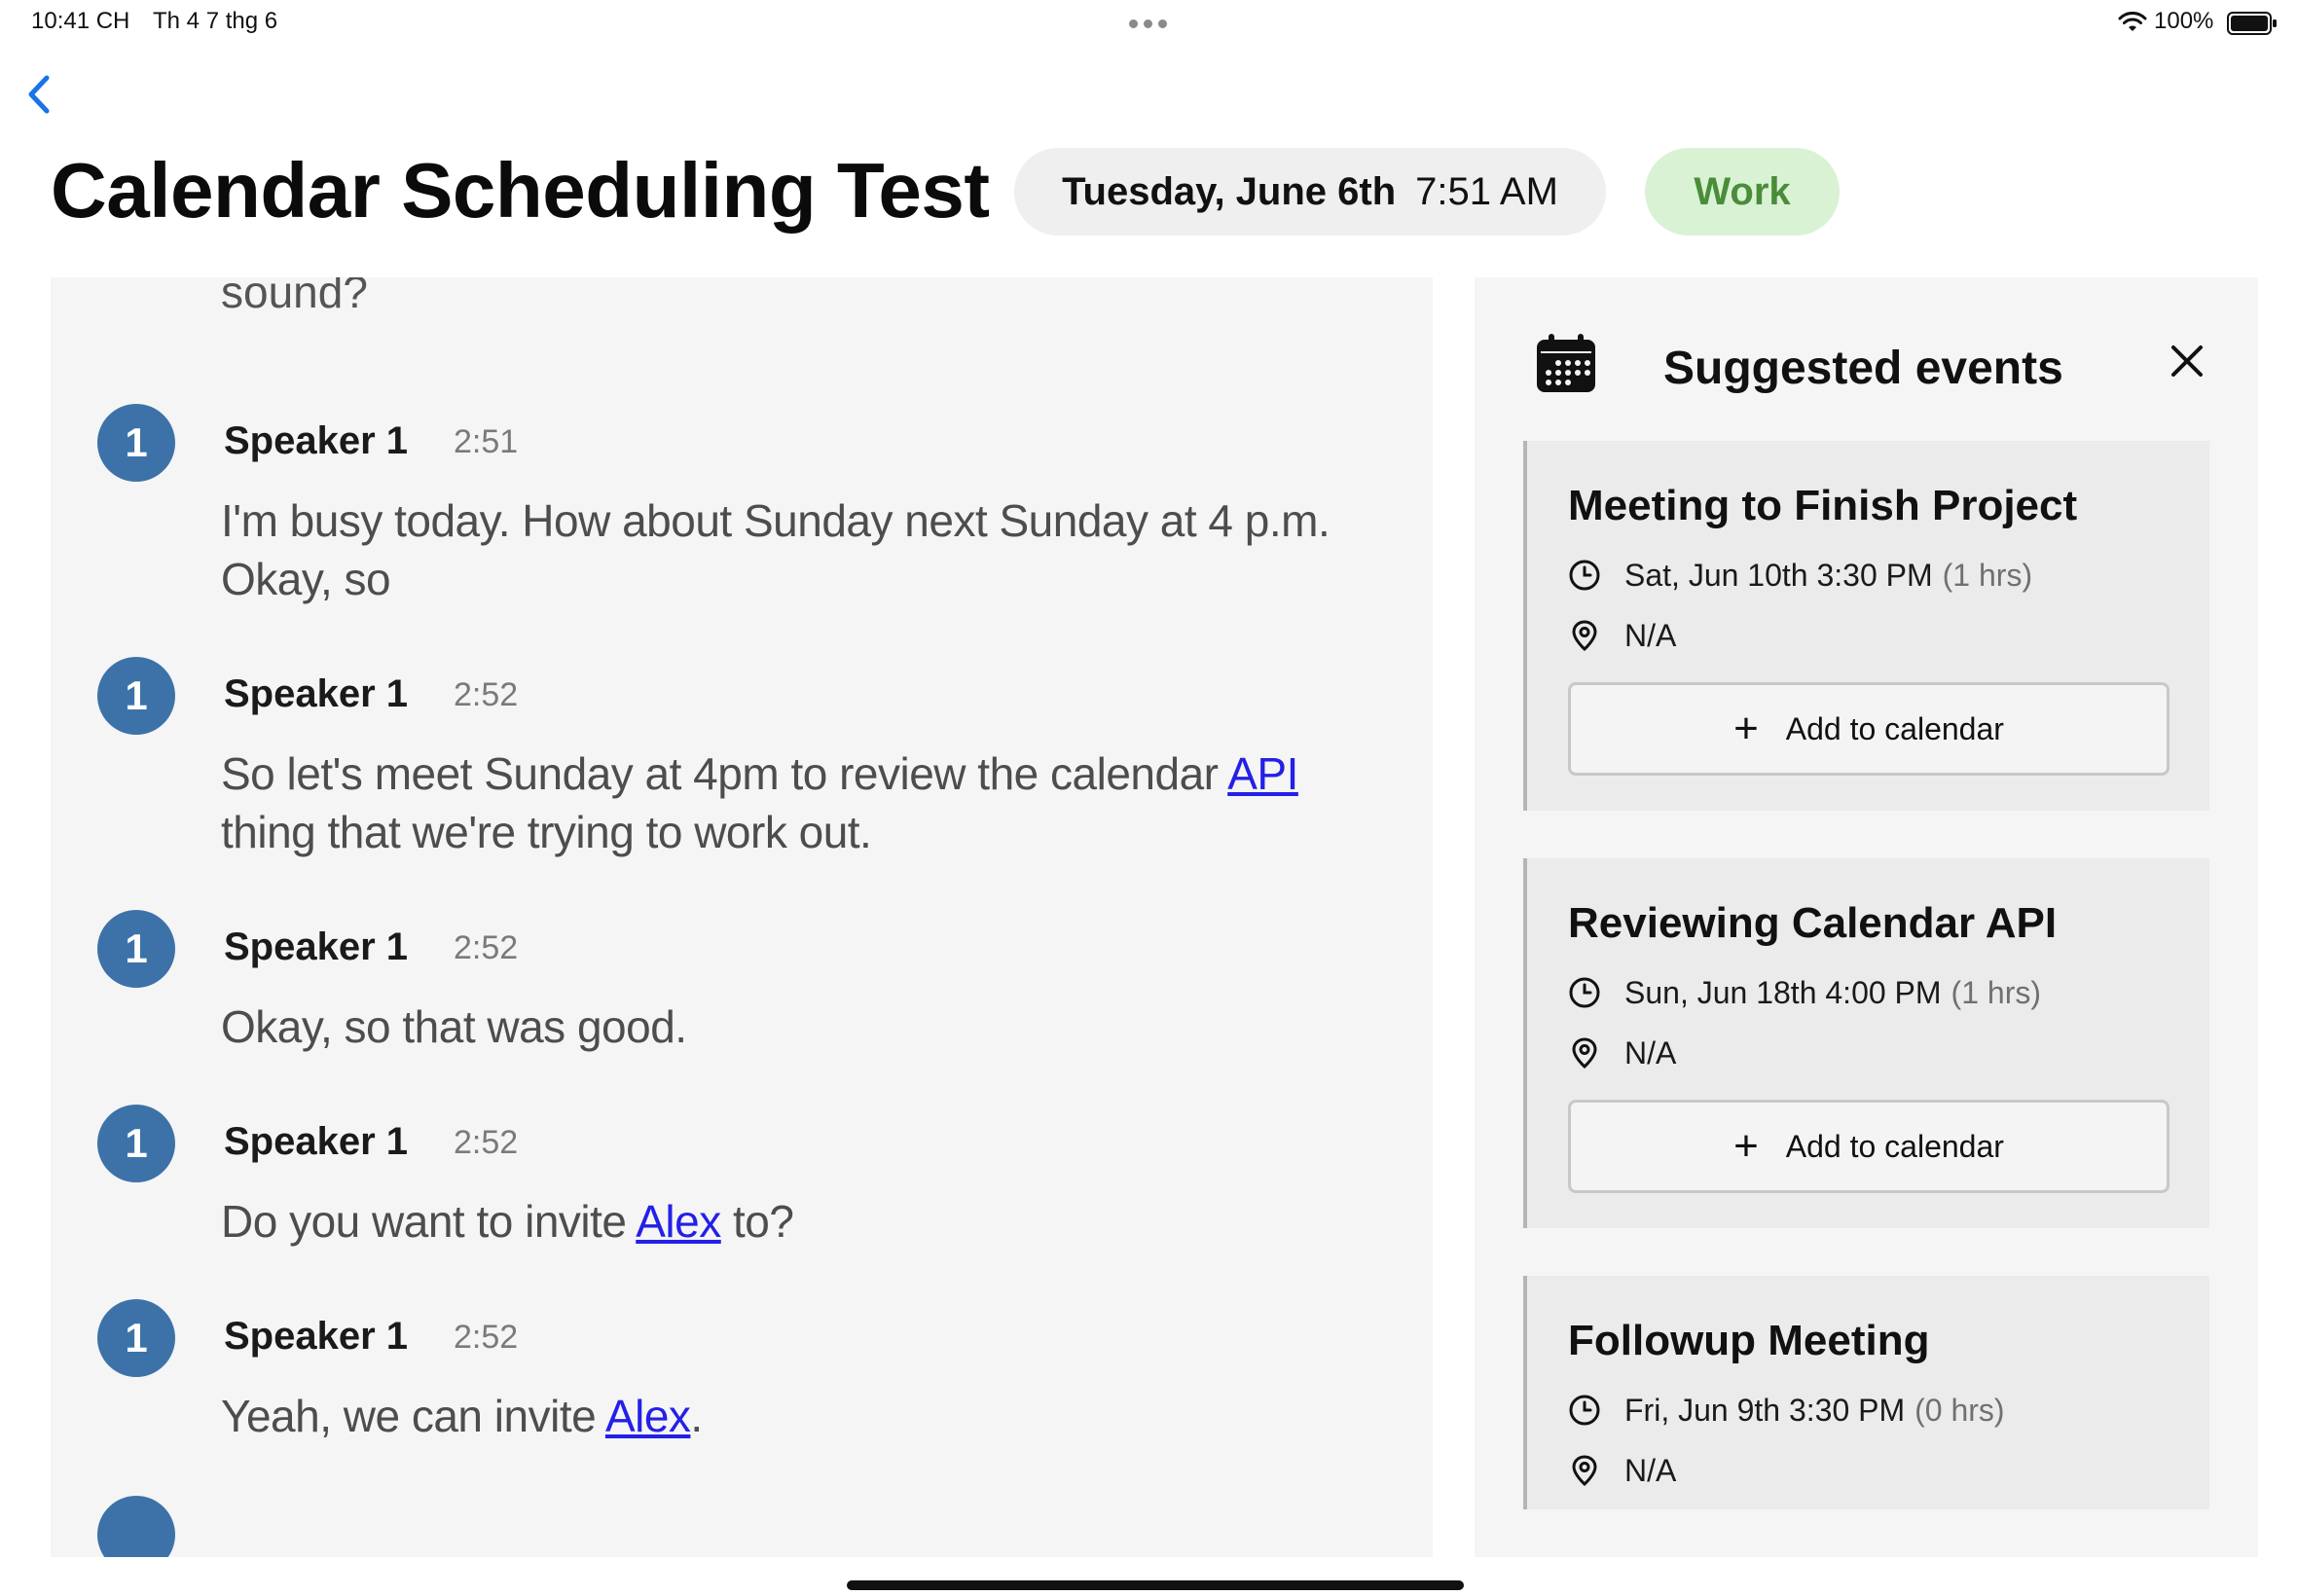 The height and width of the screenshot is (1596, 2297). What do you see at coordinates (1486, 191) in the screenshot?
I see `header-time: 7:51 AM` at bounding box center [1486, 191].